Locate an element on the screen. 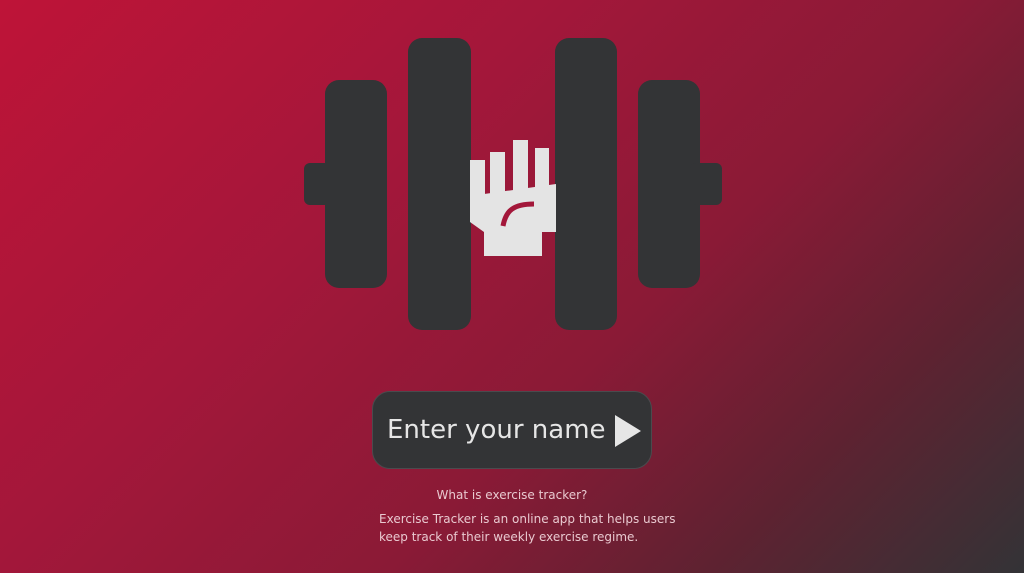 This screenshot has width=1024, height=573. dumbbell-right-inner-plate is located at coordinates (586, 184).